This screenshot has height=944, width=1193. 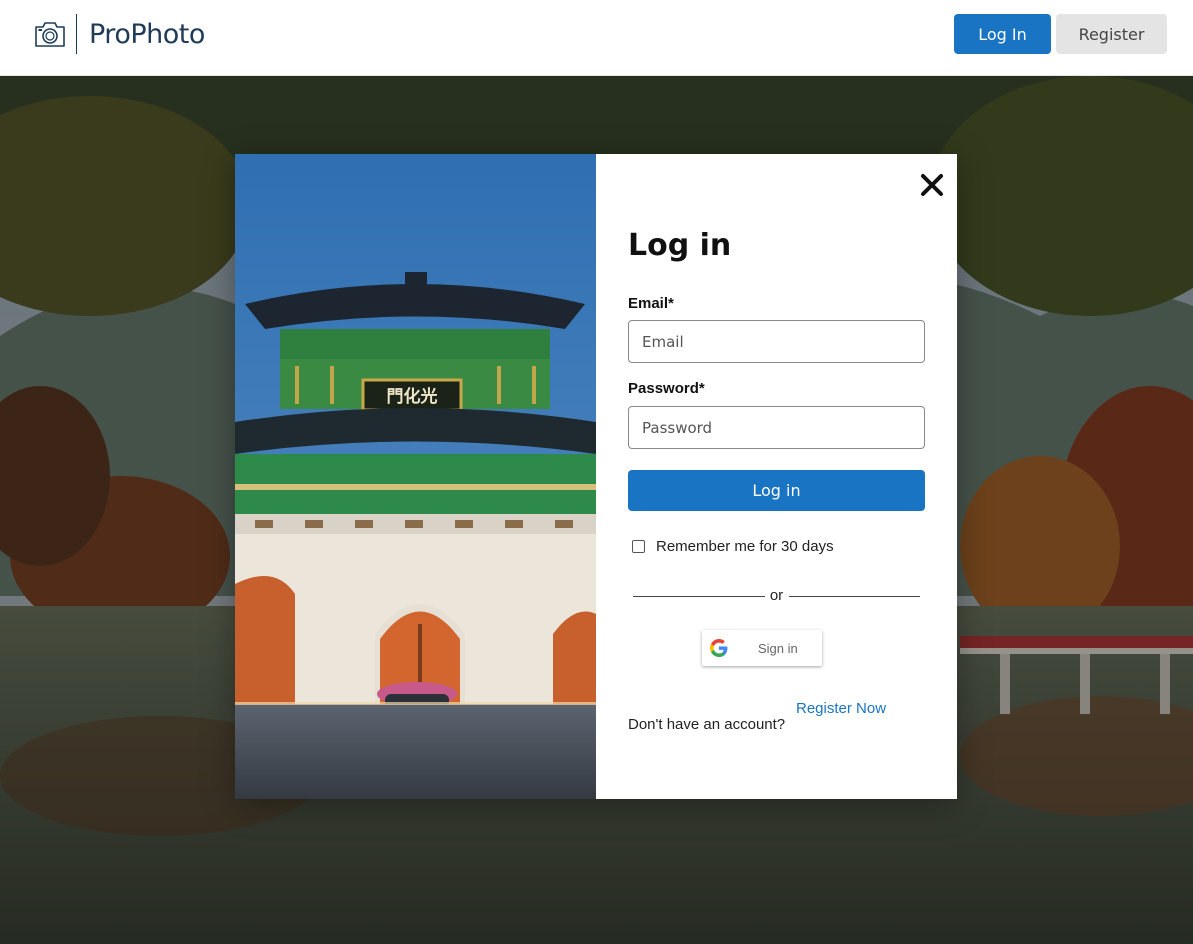 I want to click on top-header: ProPhoto Log In Register, so click(x=596, y=38).